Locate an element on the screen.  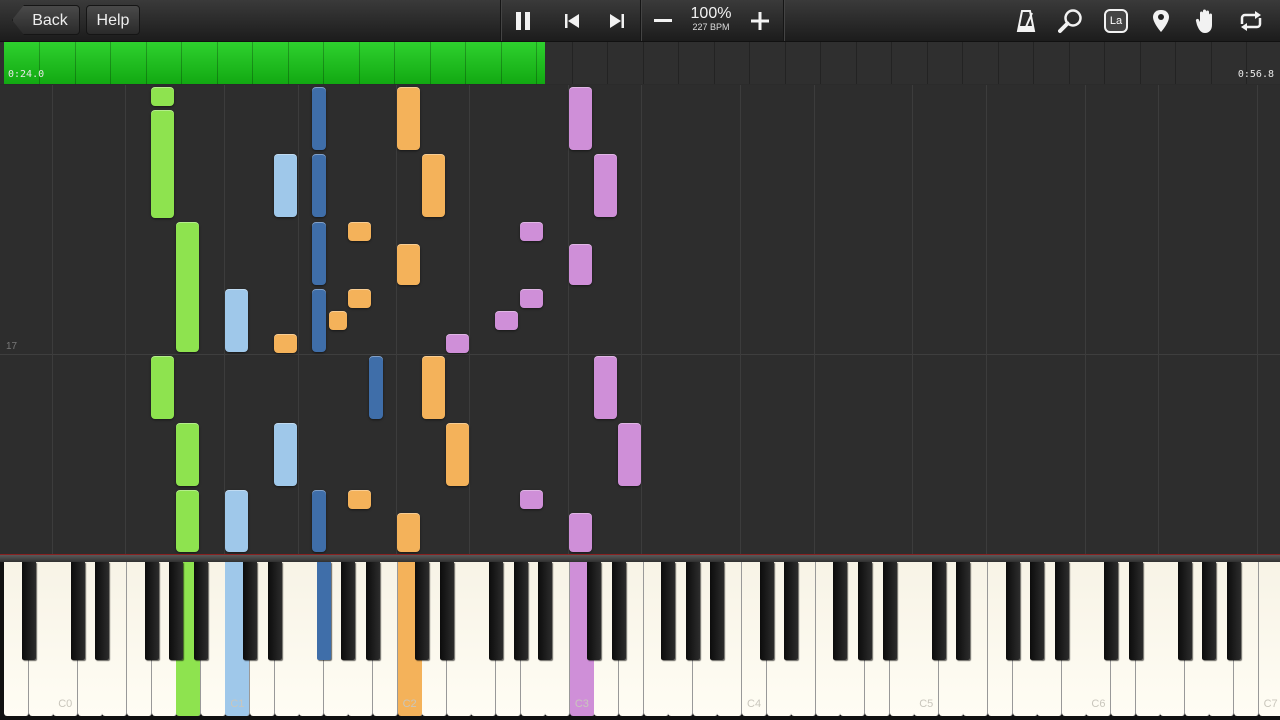
pause-icon is located at coordinates (523, 20).